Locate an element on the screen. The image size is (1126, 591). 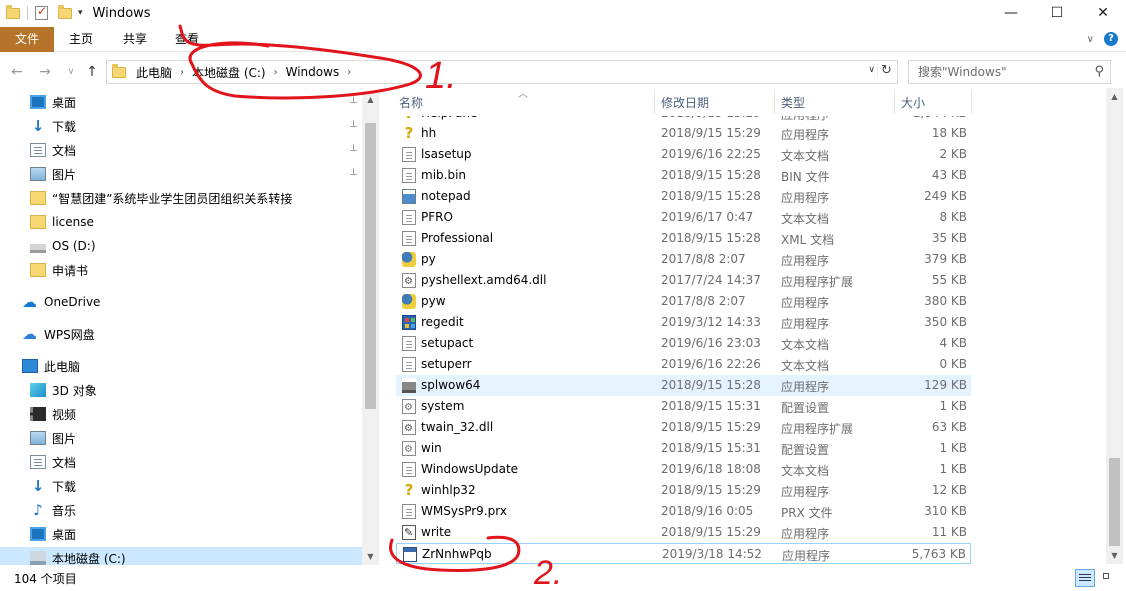
file-row: win 2018/9/15 15:31 配置设置 1 KB is located at coordinates (683, 448).